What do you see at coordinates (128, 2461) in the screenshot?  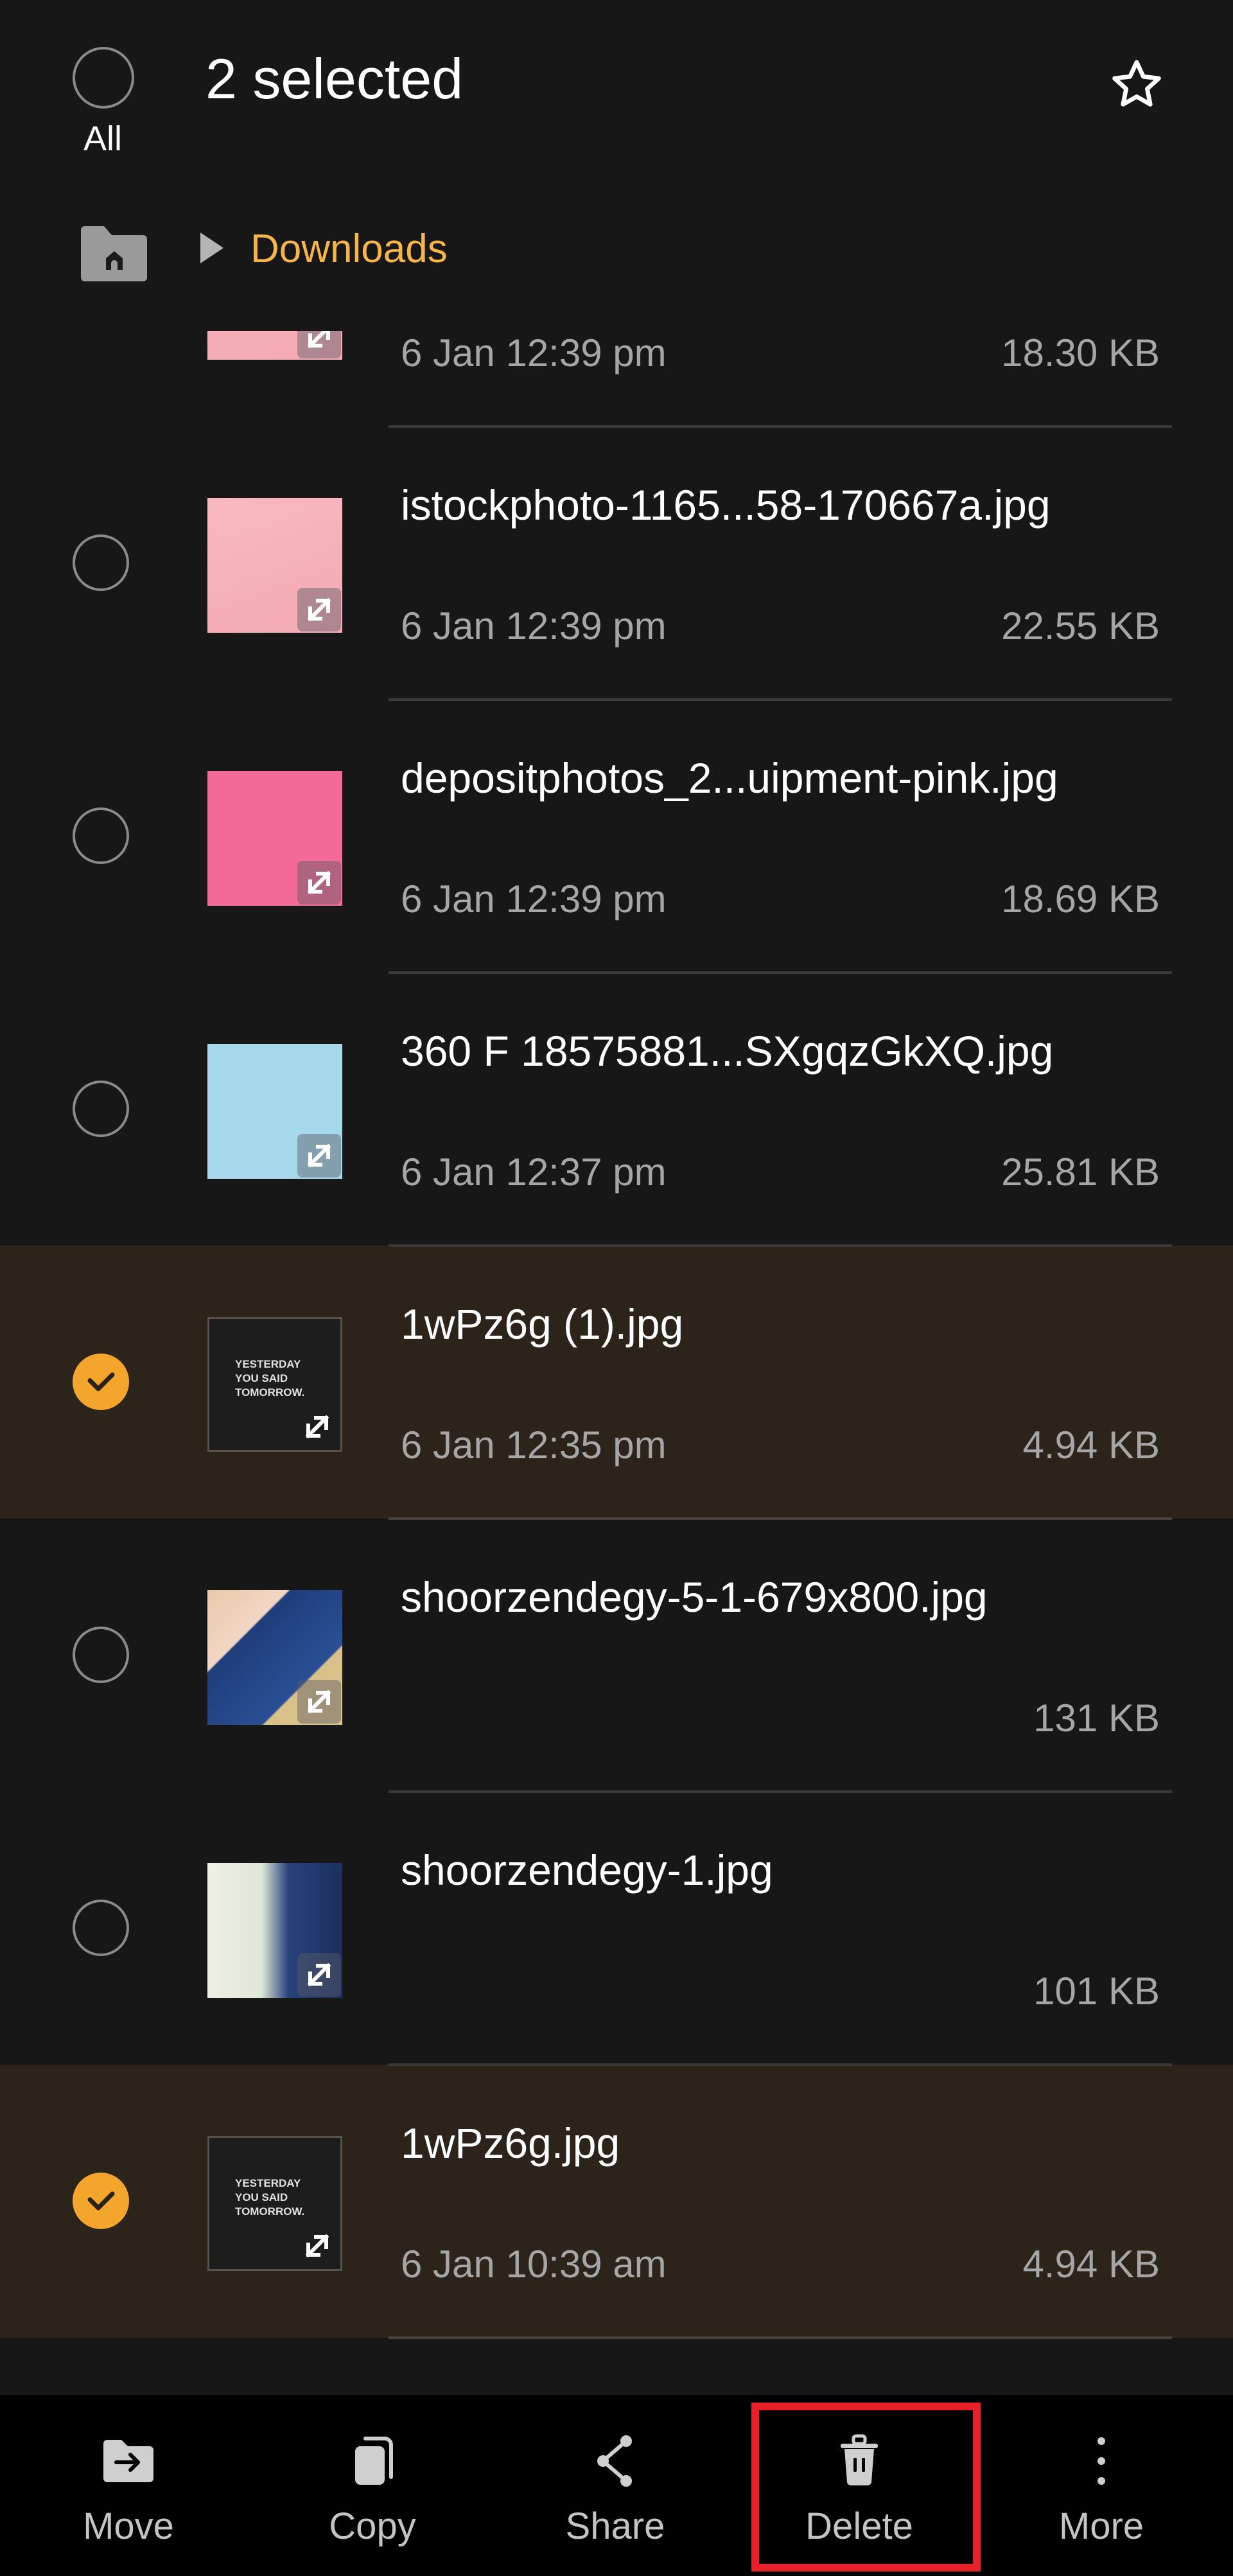 I see `move-to-folder-icon` at bounding box center [128, 2461].